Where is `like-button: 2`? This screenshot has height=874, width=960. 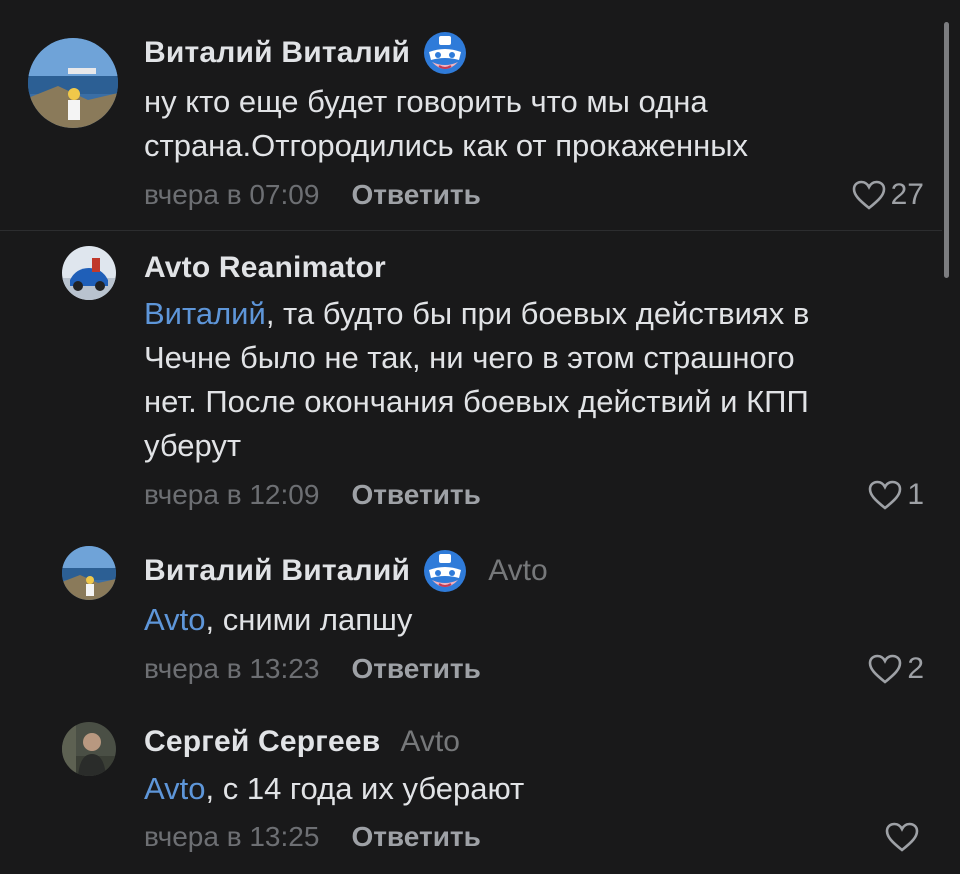
like-button: 2 is located at coordinates (895, 669).